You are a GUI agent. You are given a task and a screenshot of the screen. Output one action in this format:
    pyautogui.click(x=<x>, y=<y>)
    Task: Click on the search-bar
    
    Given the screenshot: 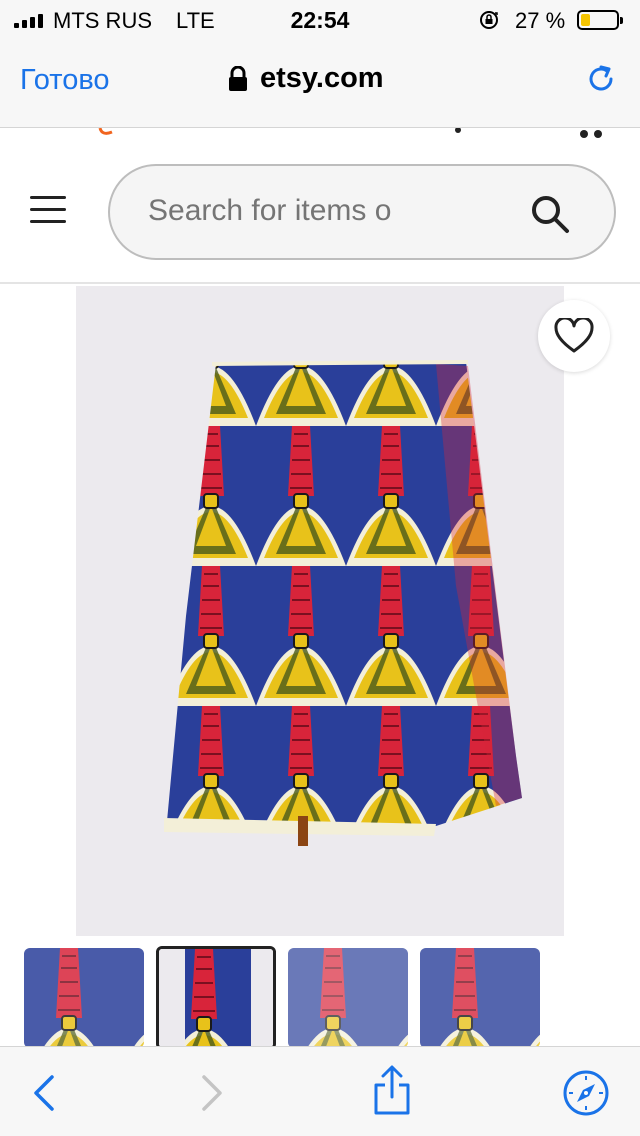 What is the action you would take?
    pyautogui.click(x=362, y=212)
    